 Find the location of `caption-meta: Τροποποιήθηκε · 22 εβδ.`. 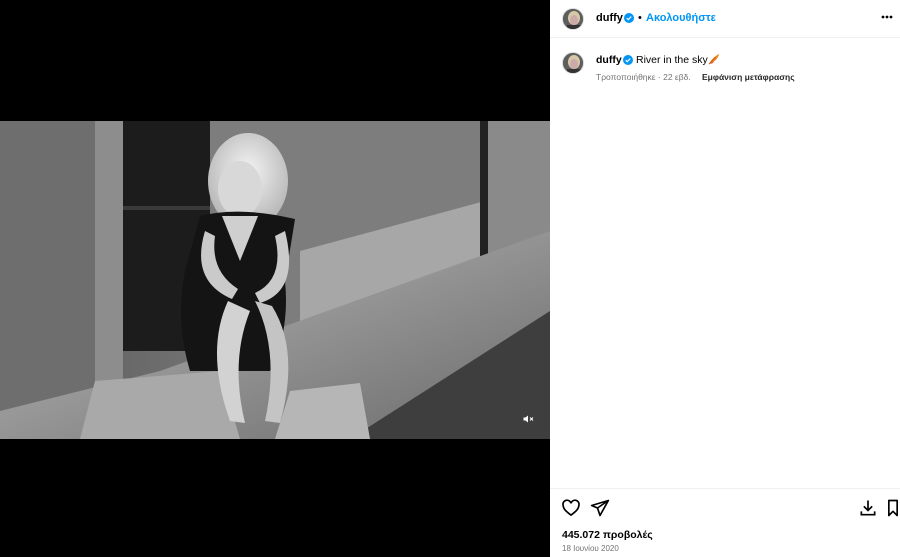

caption-meta: Τροποποιήθηκε · 22 εβδ. is located at coordinates (643, 77).